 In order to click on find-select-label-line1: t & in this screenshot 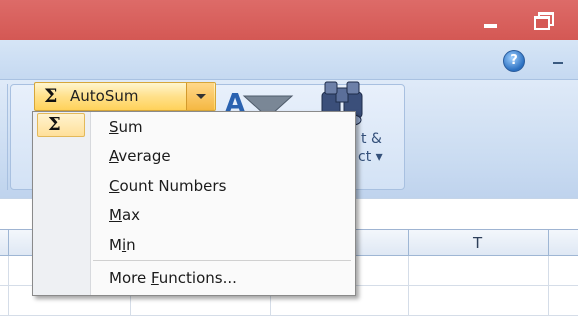, I will do `click(371, 139)`.